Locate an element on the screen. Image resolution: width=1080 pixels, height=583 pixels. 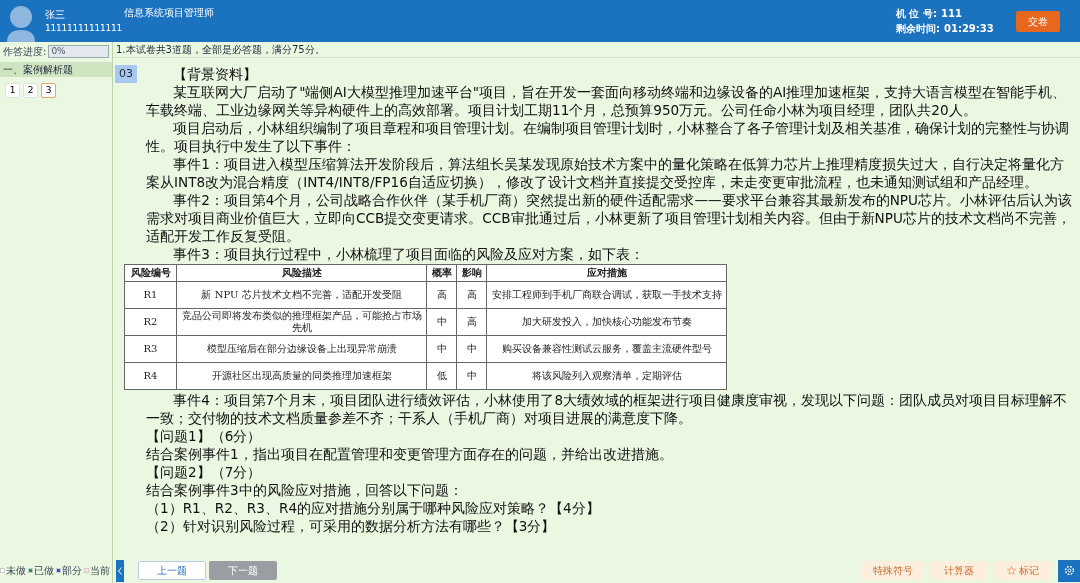
question-paragraph: 结合案例事件1，指出项目在配置管理和变更管理方面存在的问题，并给出改进措施。 is located at coordinates (410, 454).